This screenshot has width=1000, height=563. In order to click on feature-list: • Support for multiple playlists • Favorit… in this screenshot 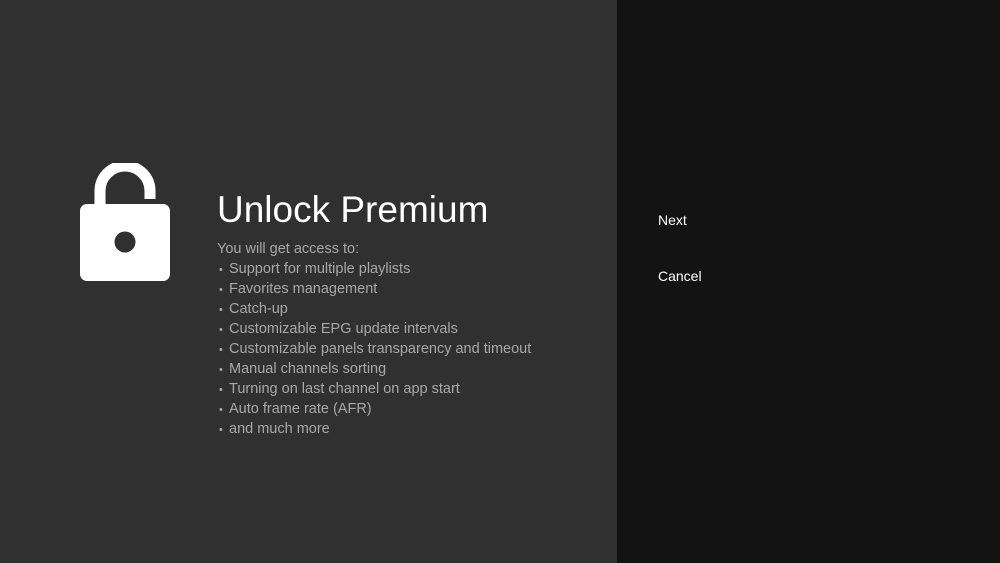, I will do `click(375, 349)`.